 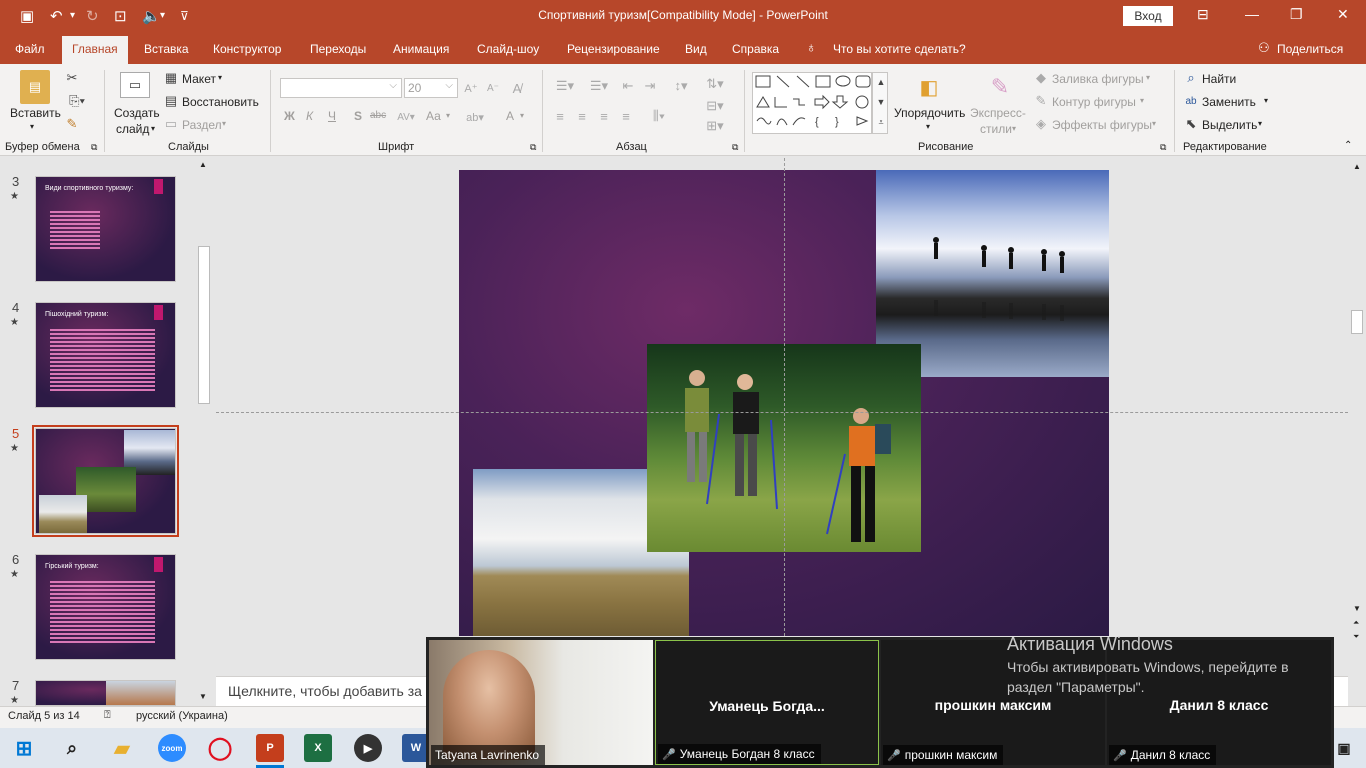 I want to click on gallery-more-icon: ⩡, so click(x=881, y=122).